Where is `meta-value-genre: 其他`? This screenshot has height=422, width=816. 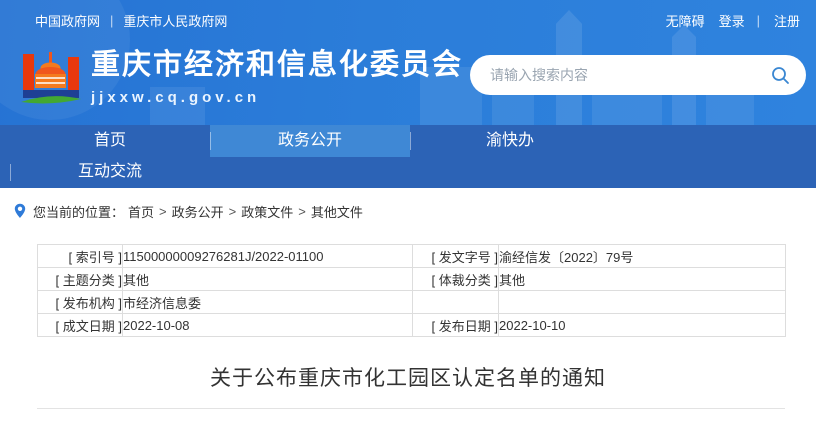 meta-value-genre: 其他 is located at coordinates (642, 279).